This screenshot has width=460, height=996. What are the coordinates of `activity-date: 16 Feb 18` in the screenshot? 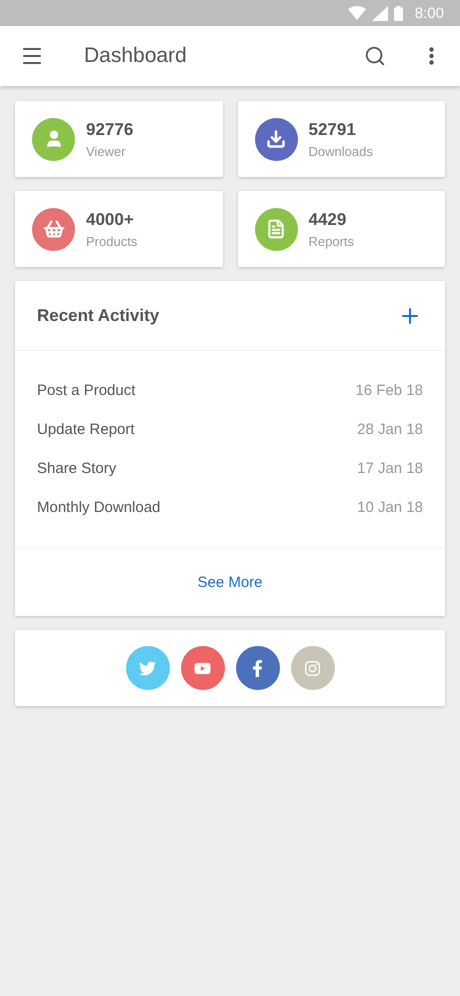 It's located at (389, 390).